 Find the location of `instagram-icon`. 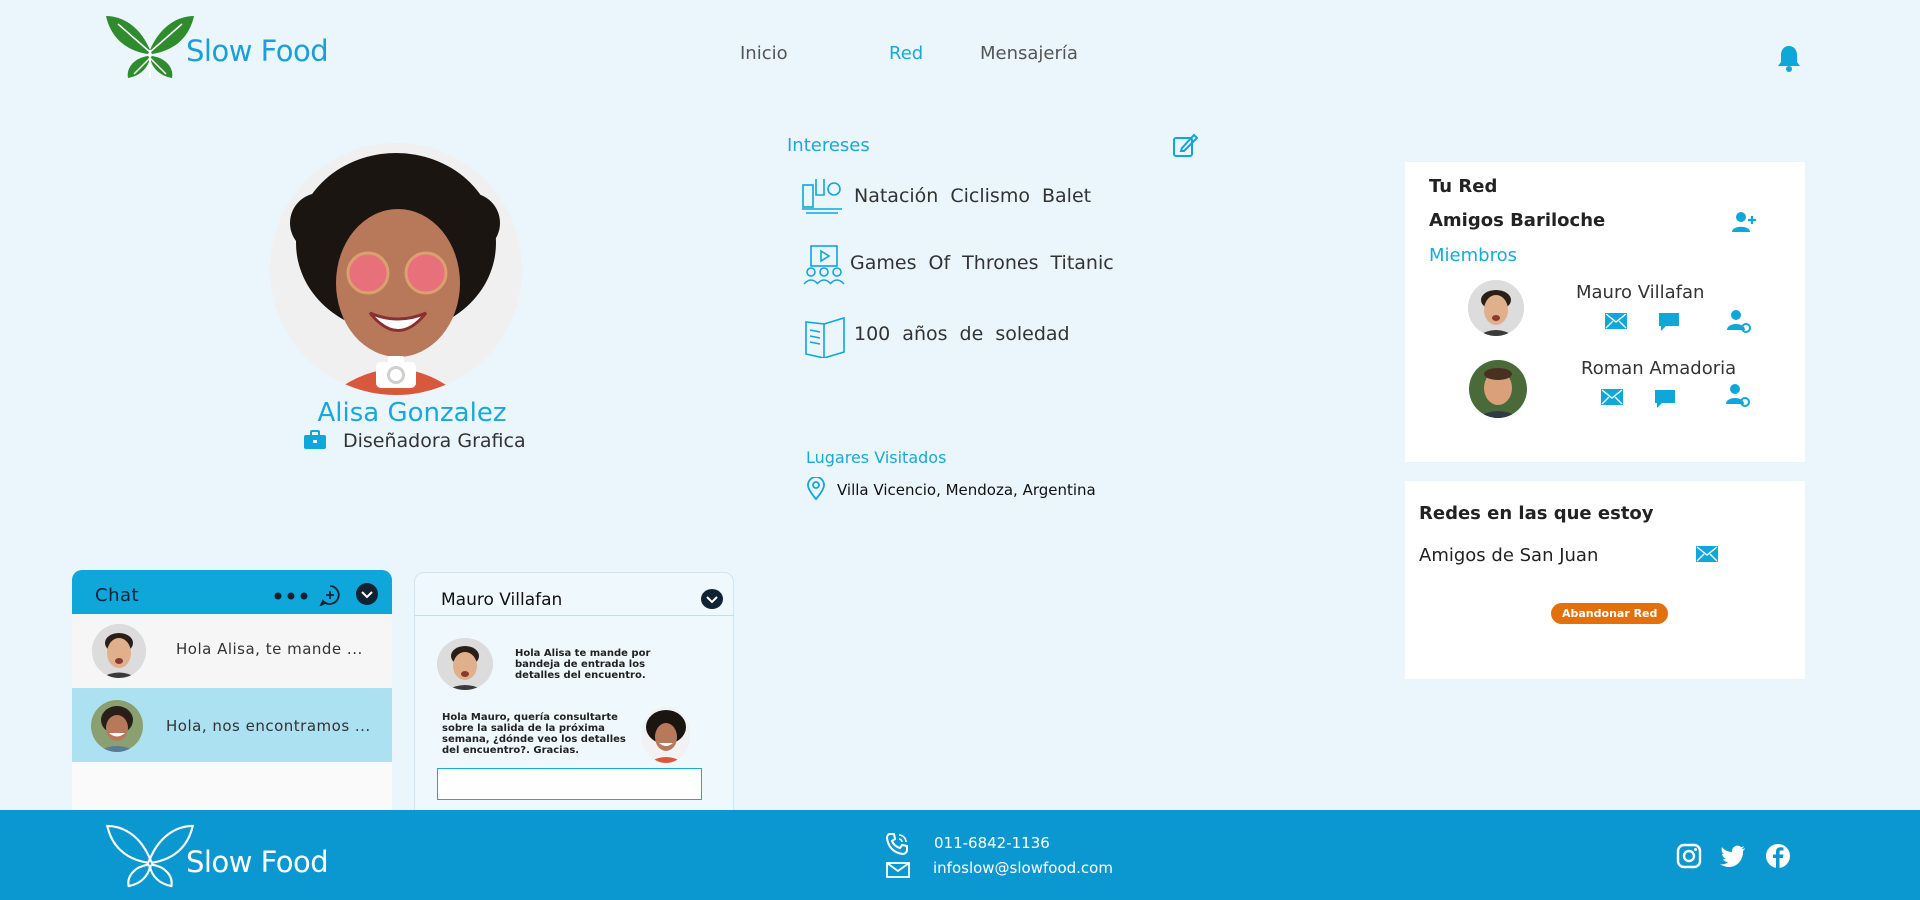

instagram-icon is located at coordinates (1689, 856).